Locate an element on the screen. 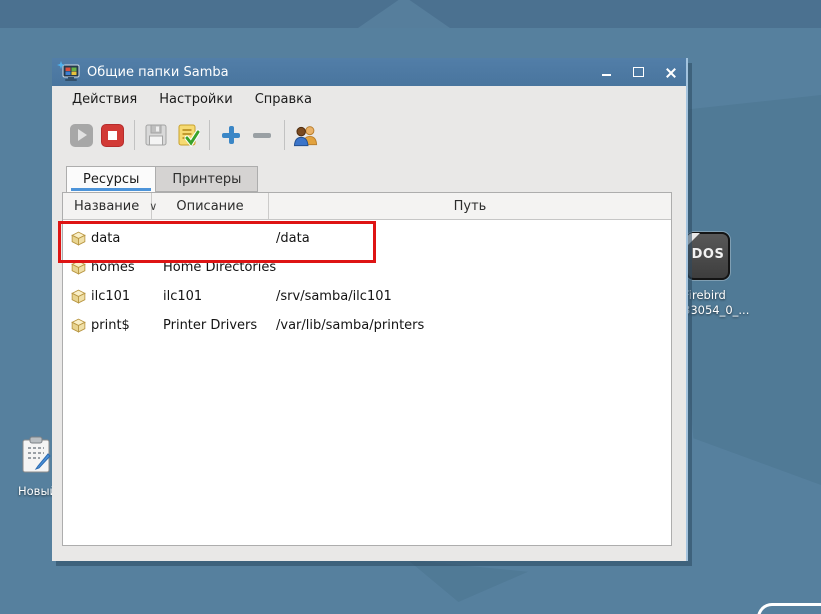  menu-settings: Настройки is located at coordinates (195, 99).